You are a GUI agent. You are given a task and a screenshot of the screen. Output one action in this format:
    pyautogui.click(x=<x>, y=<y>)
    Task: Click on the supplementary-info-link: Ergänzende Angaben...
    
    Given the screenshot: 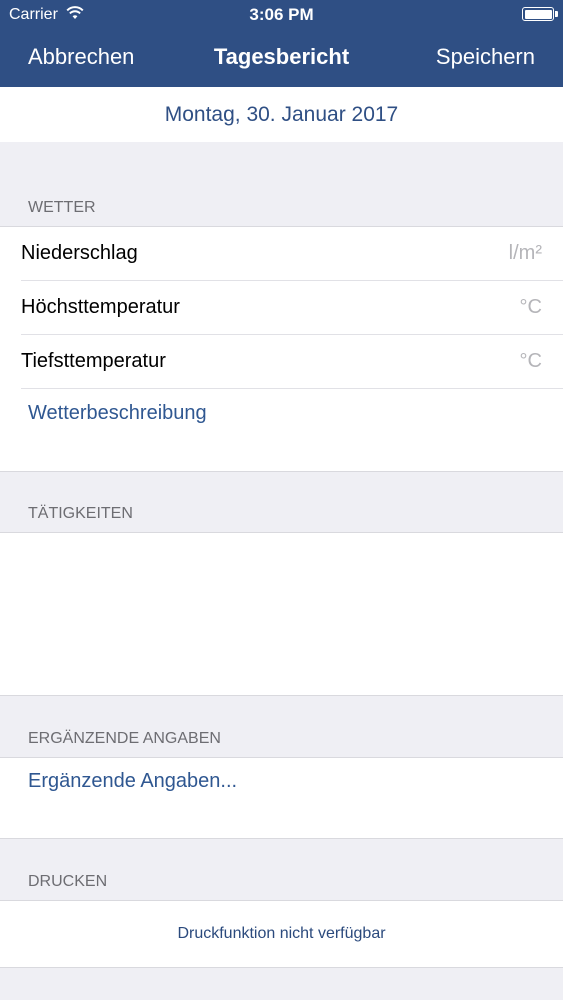 What is the action you would take?
    pyautogui.click(x=132, y=781)
    